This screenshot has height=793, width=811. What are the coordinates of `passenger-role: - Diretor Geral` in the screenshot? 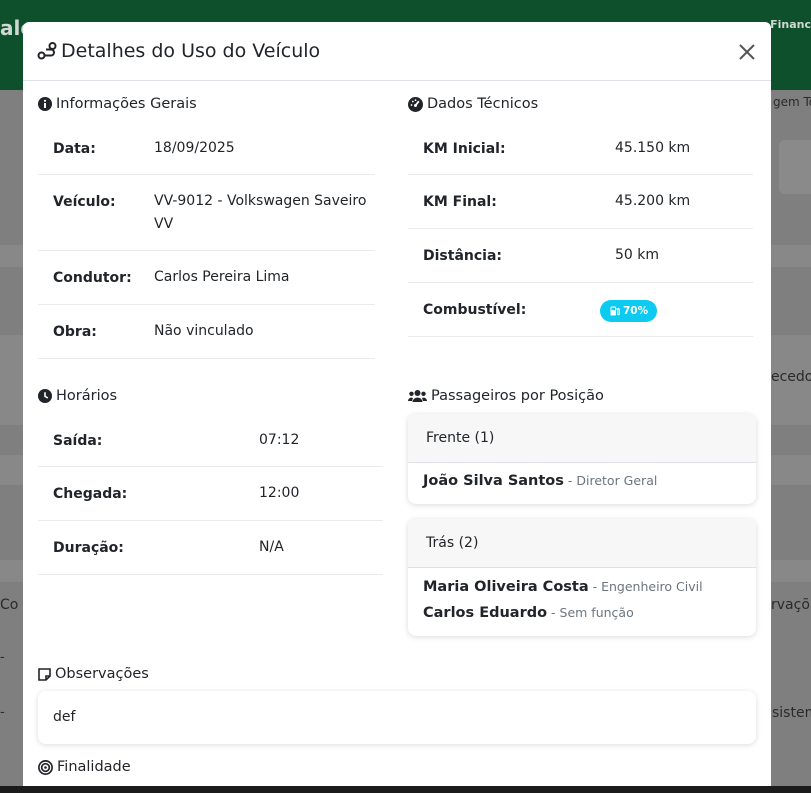 It's located at (610, 480).